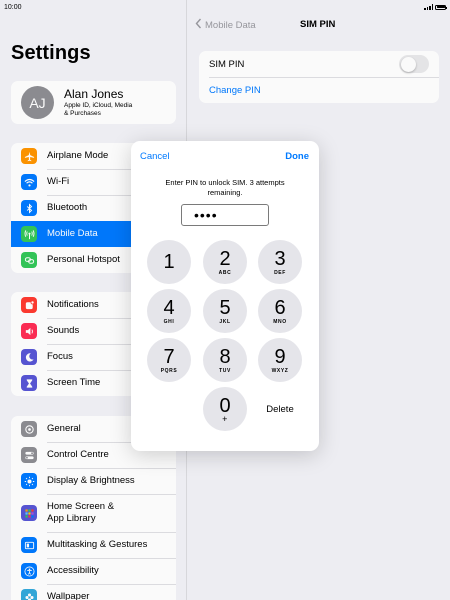  What do you see at coordinates (280, 272) in the screenshot?
I see `key-letters: DEF` at bounding box center [280, 272].